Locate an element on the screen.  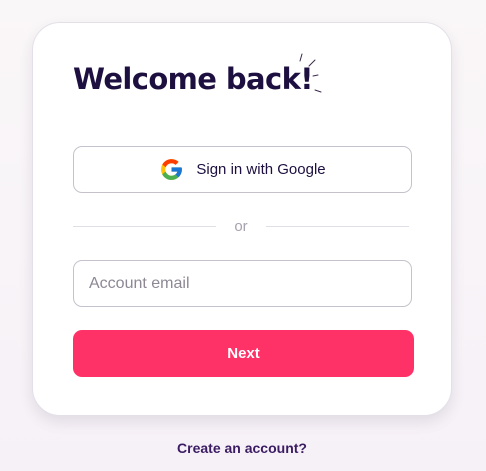
google-sign-in-button: Sign in with Google is located at coordinates (242, 169).